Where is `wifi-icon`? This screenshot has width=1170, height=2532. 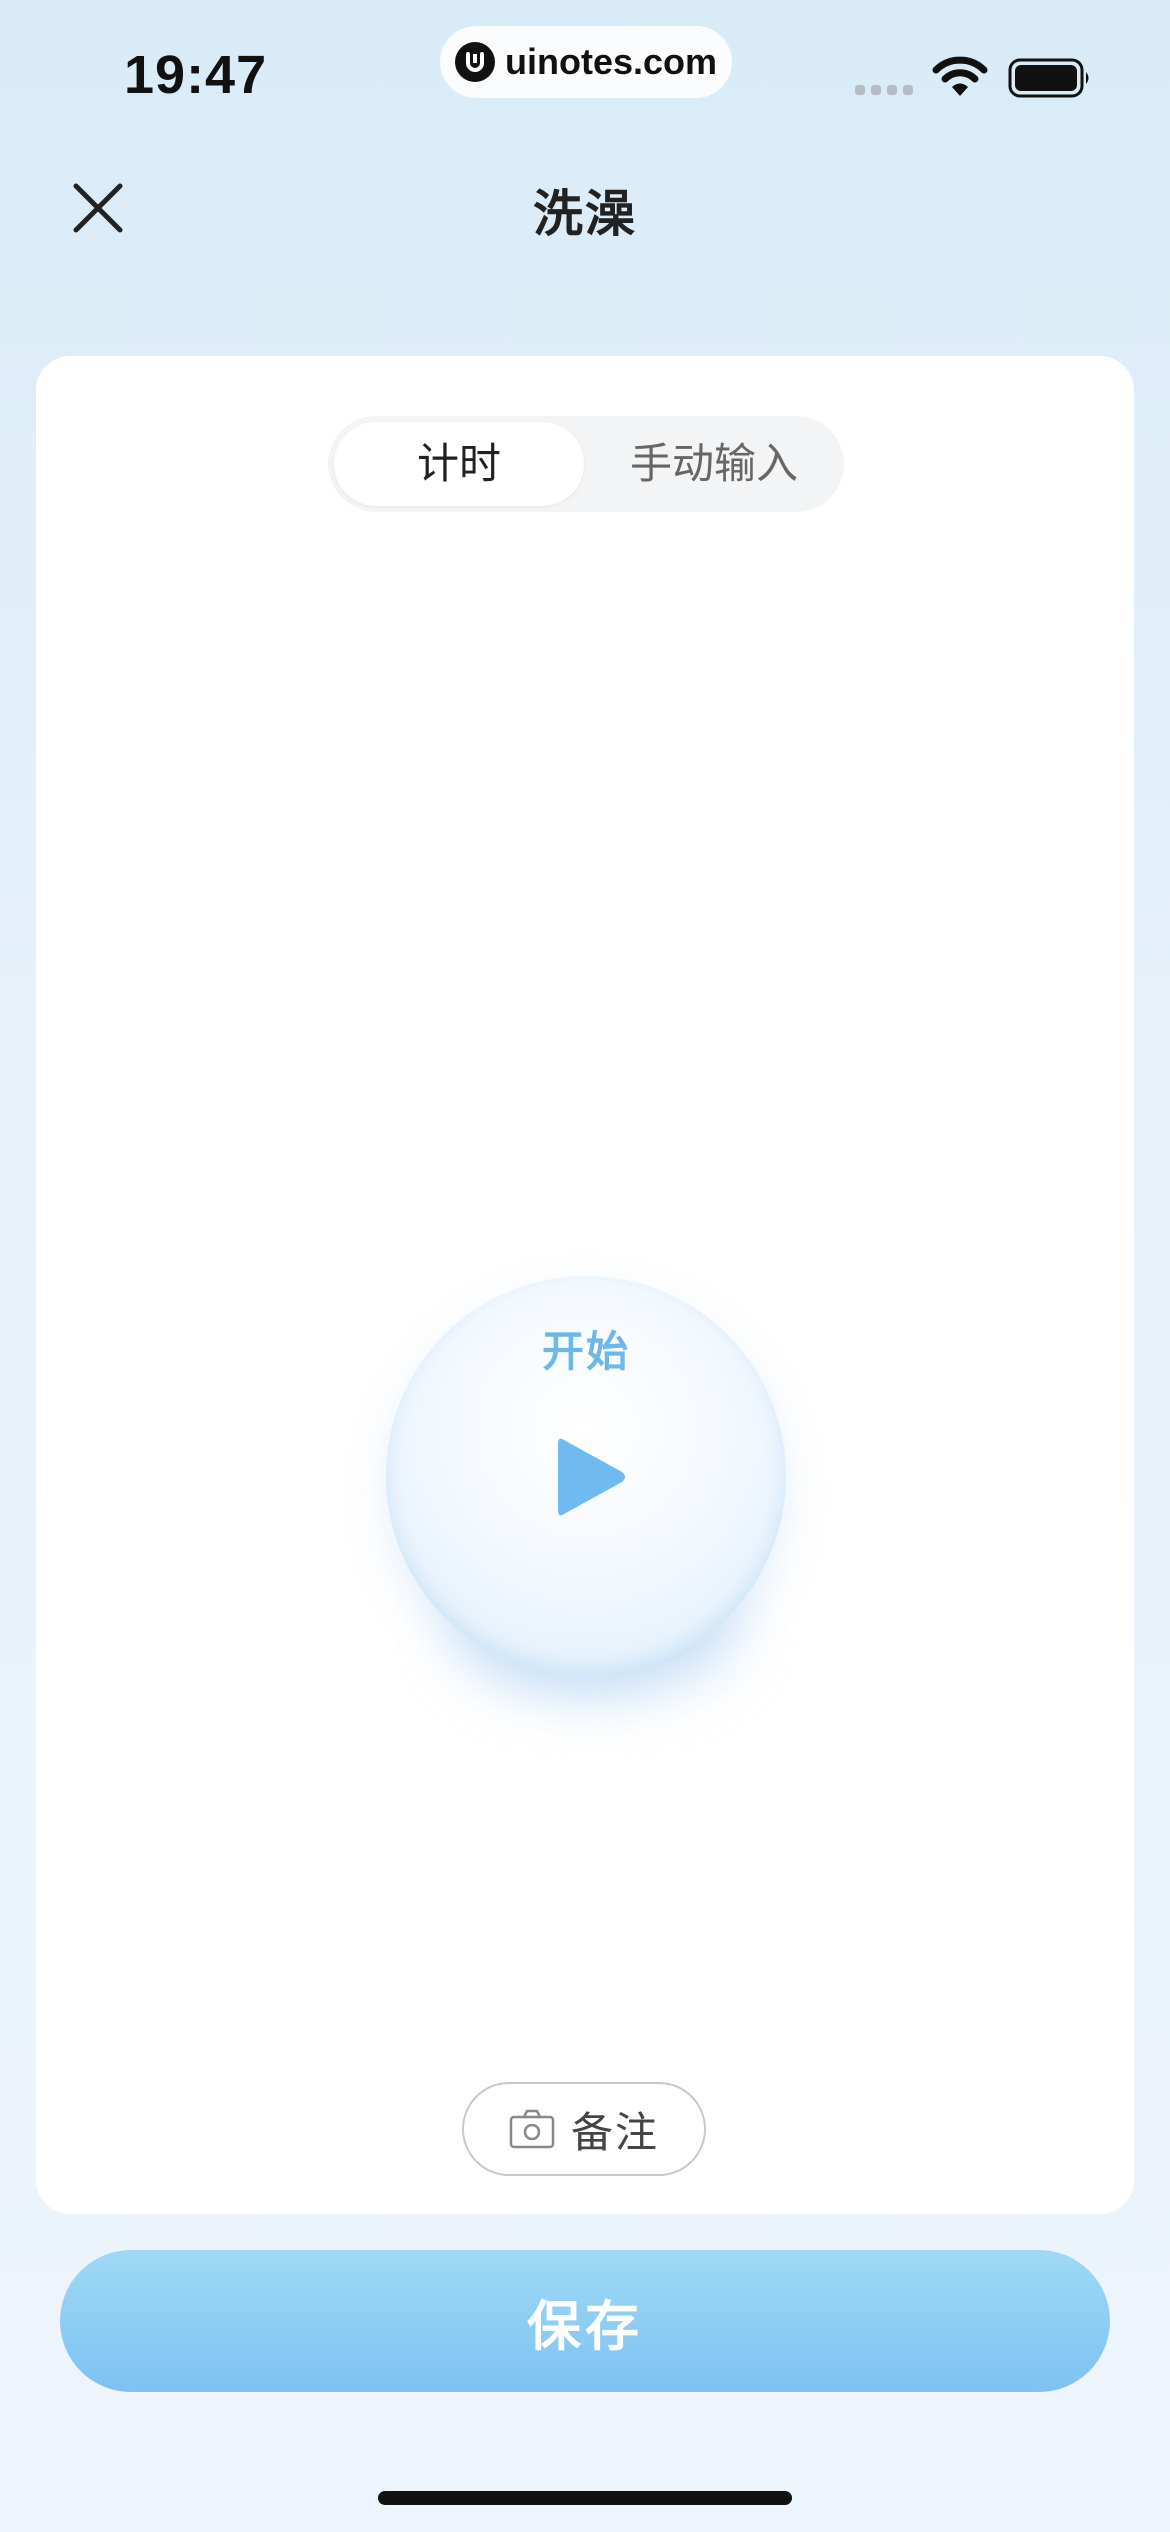
wifi-icon is located at coordinates (960, 76).